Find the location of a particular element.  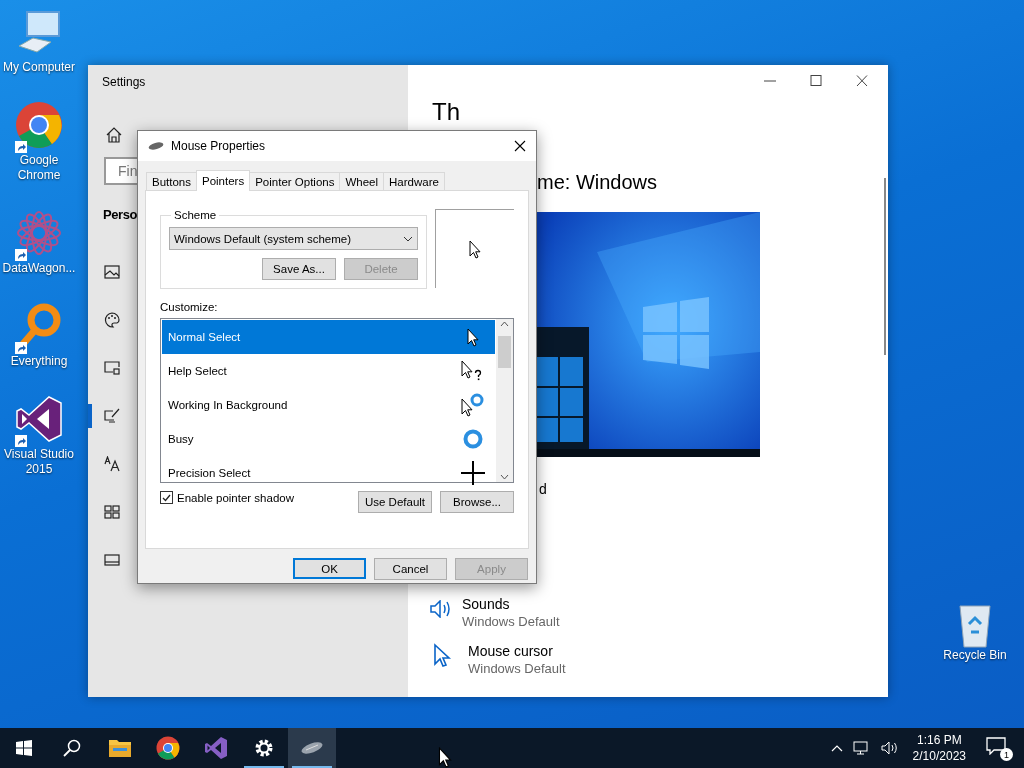

checkbox is located at coordinates (166, 497).